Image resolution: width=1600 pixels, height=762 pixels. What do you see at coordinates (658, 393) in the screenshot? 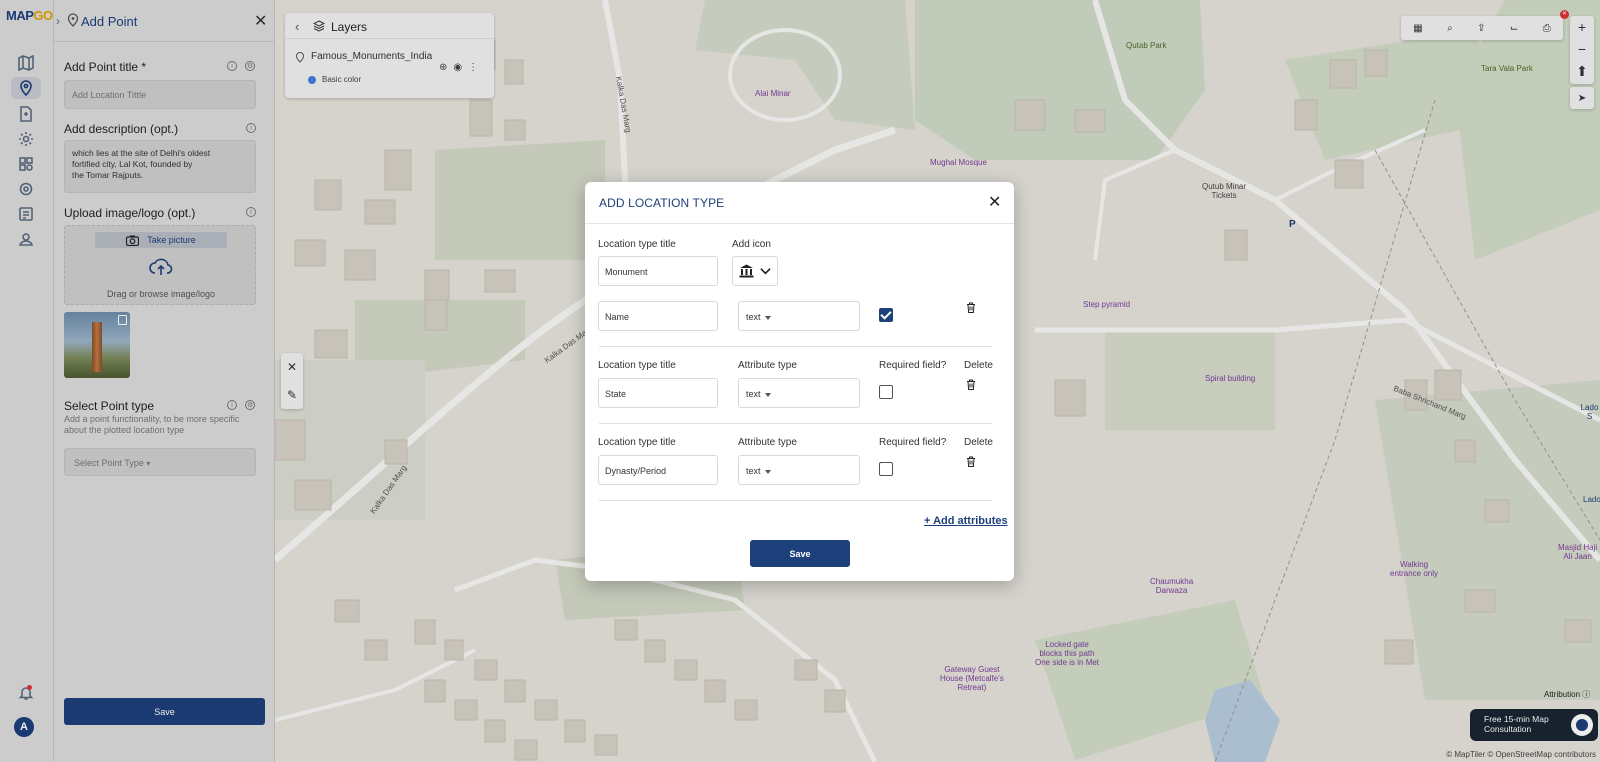
I see `attribute-name-input: State` at bounding box center [658, 393].